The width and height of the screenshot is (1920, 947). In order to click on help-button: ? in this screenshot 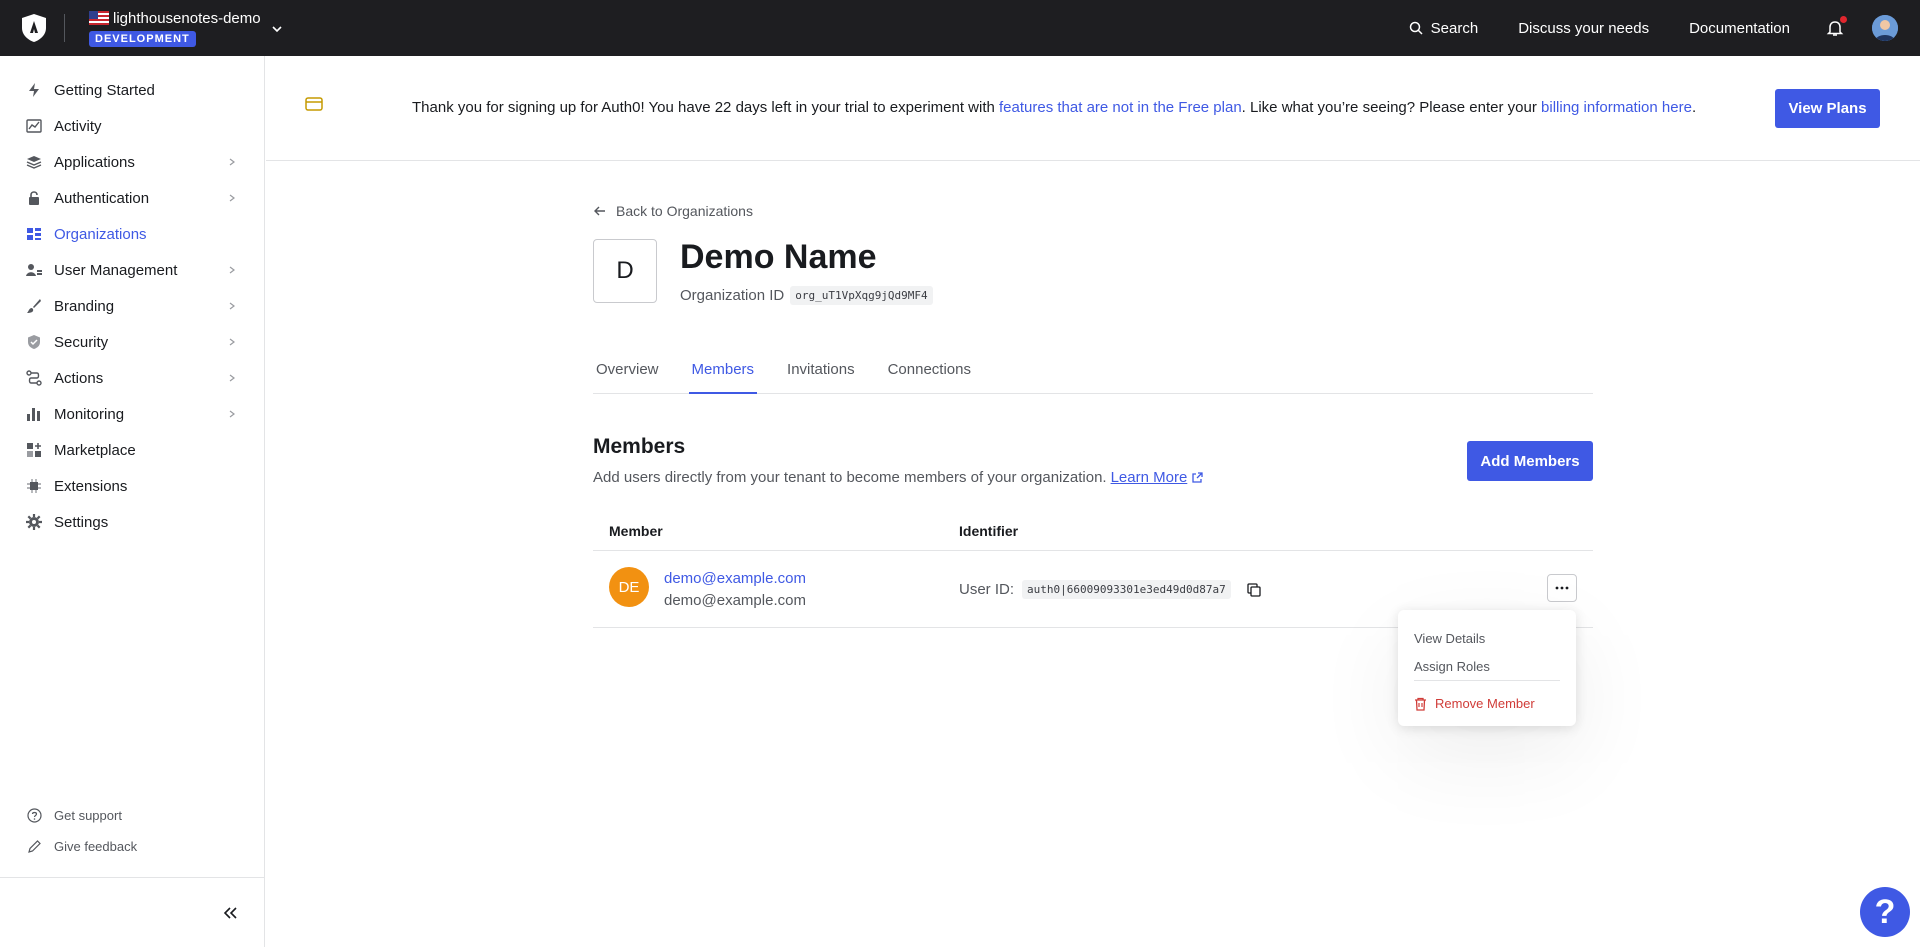, I will do `click(1885, 912)`.